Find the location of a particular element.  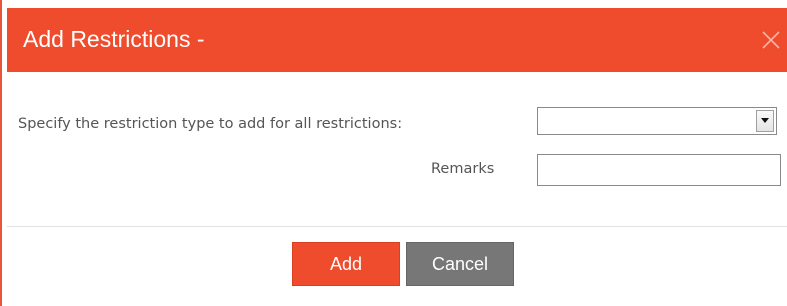

dialog-title: Add Restrictions - is located at coordinates (114, 39).